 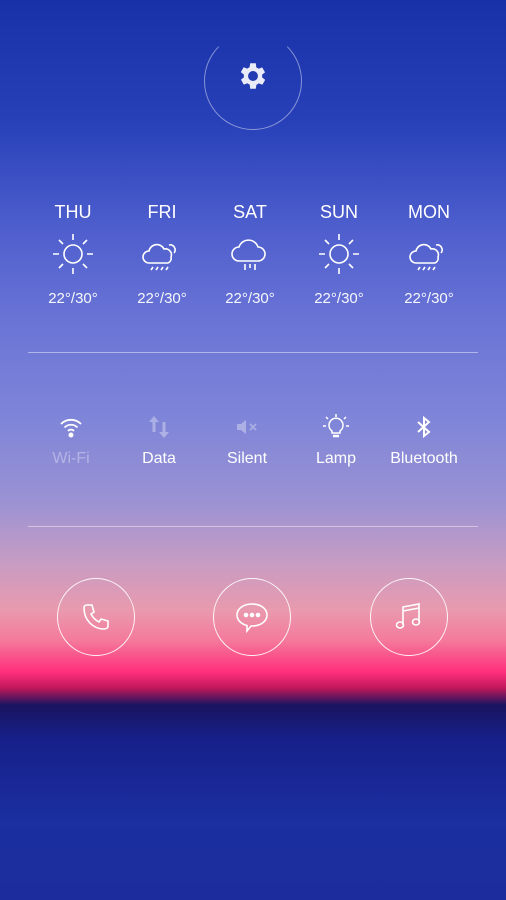 I want to click on forecast-day: SUN 22°/30°, so click(x=339, y=254).